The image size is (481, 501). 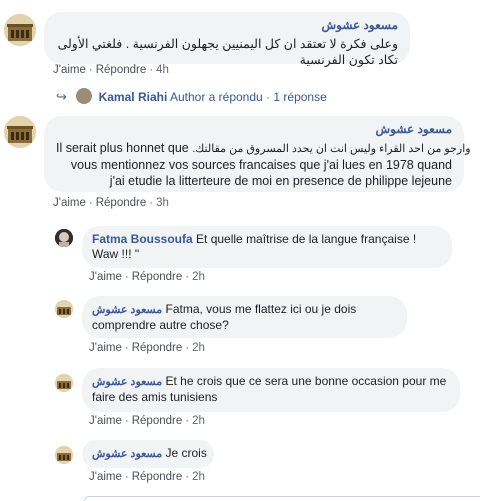 What do you see at coordinates (162, 203) in the screenshot?
I see `comment-time: 3h` at bounding box center [162, 203].